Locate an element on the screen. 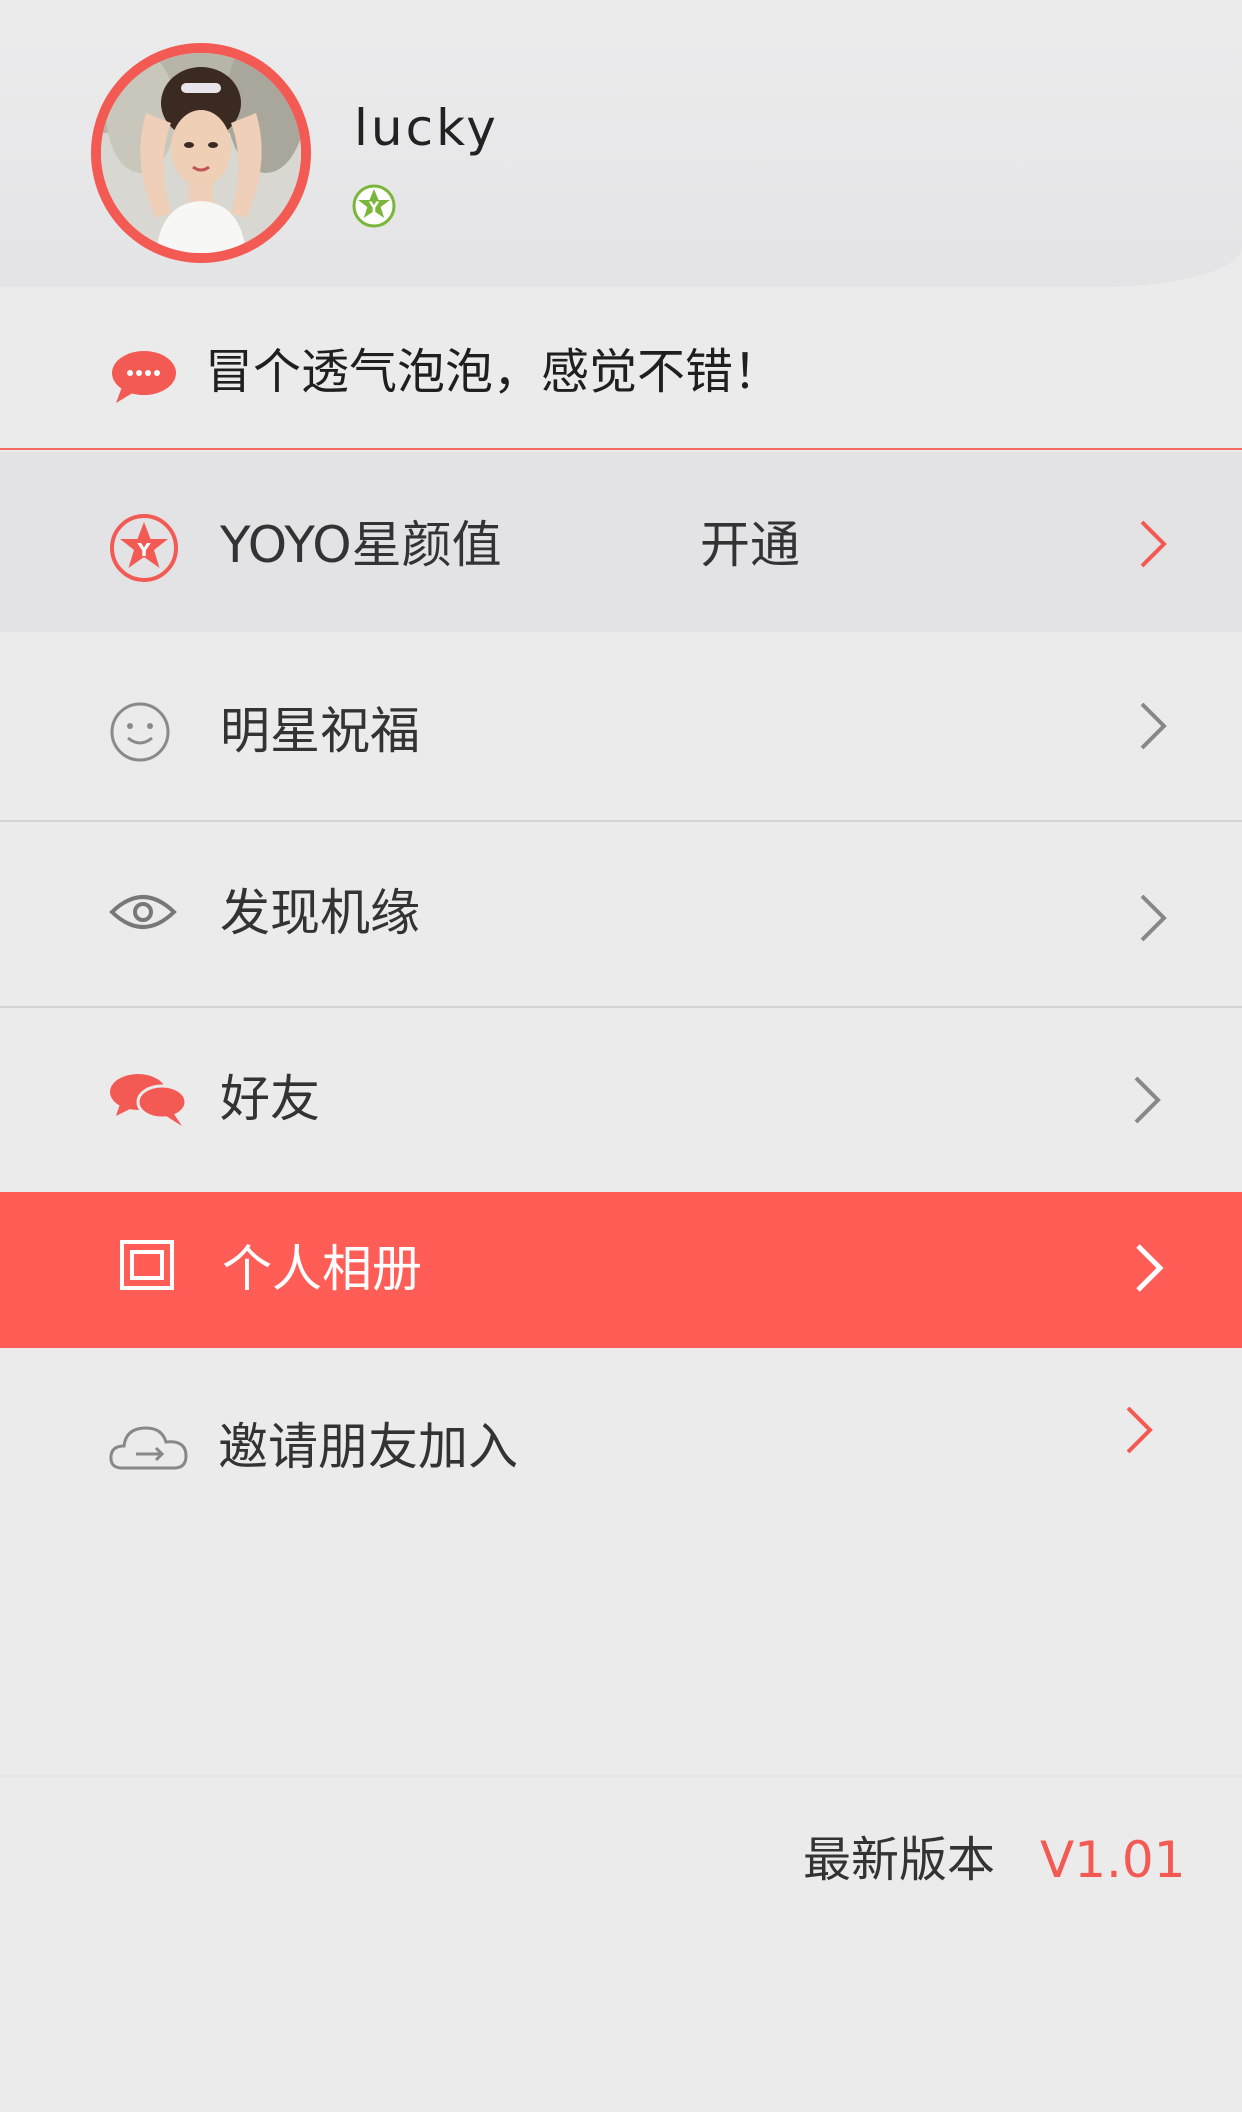 Image resolution: width=1242 pixels, height=2112 pixels. menu-item-label: YOYO星颜值 is located at coordinates (361, 545).